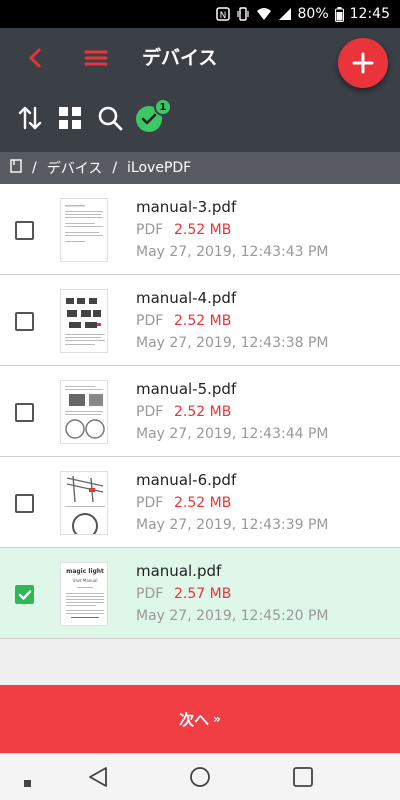  I want to click on status-bar: N 80% 12:45, so click(200, 14).